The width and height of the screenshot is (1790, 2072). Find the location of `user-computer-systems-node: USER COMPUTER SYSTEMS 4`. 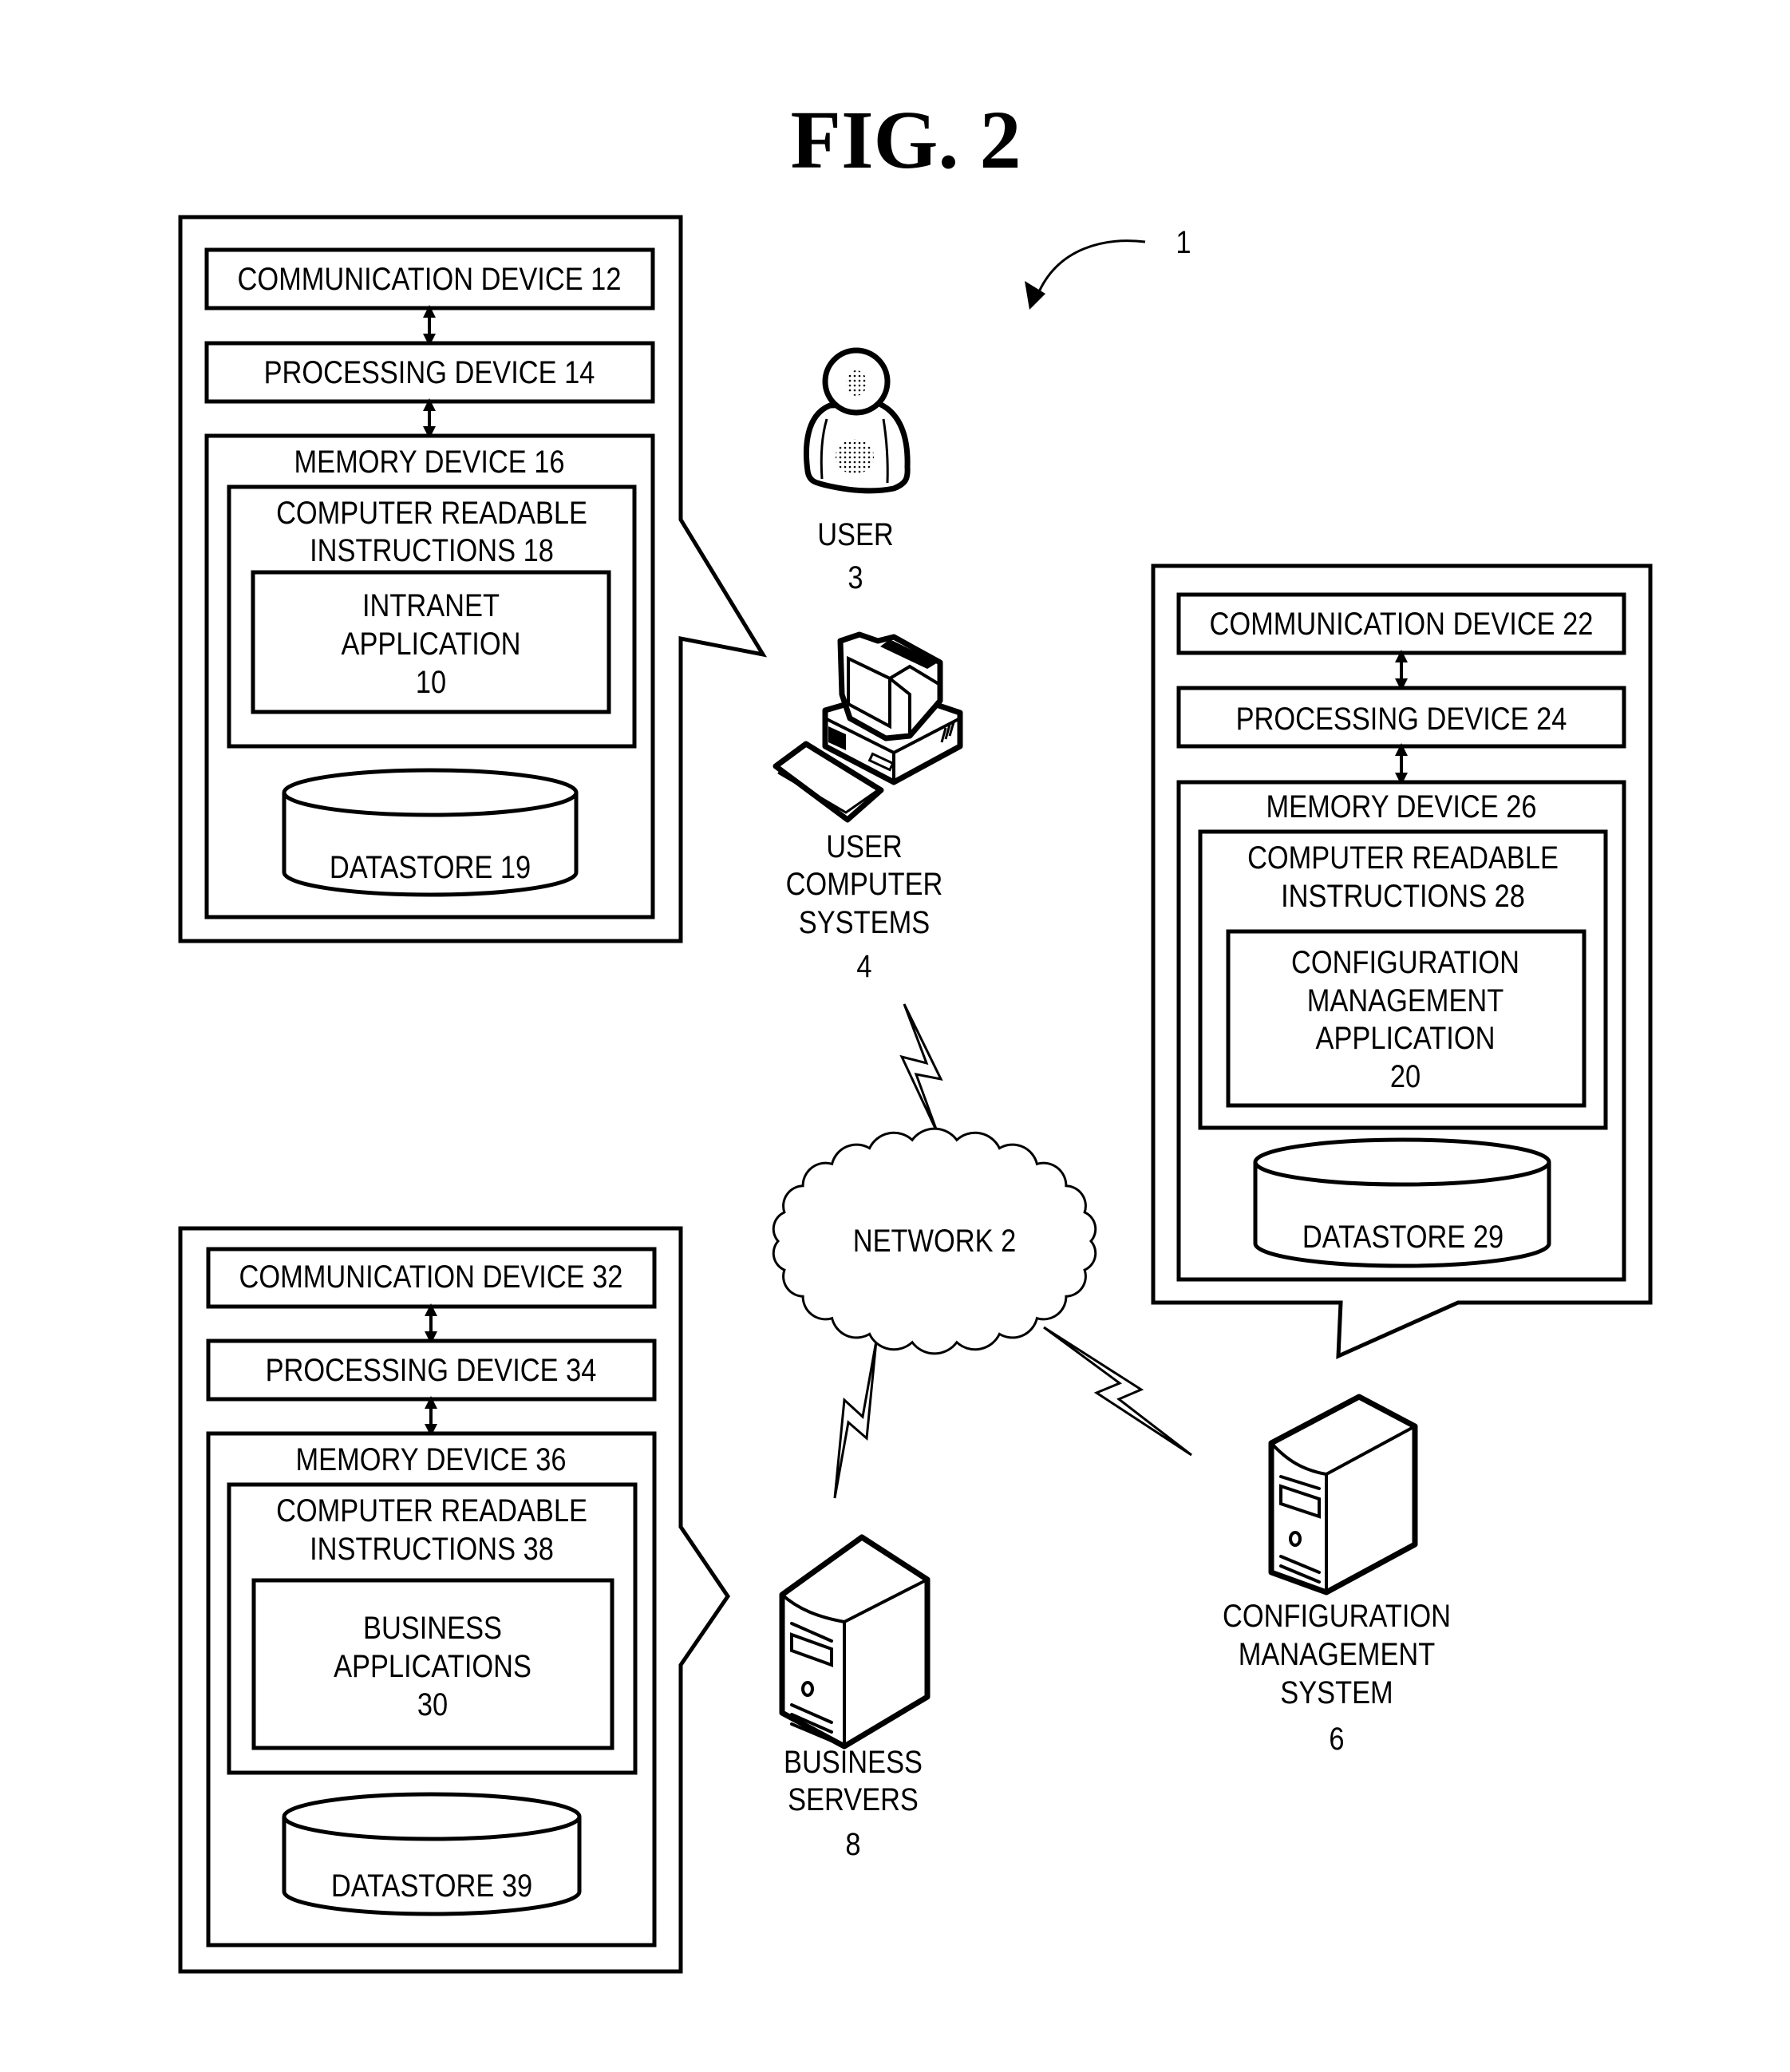

user-computer-systems-node: USER COMPUTER SYSTEMS 4 is located at coordinates (868, 808).